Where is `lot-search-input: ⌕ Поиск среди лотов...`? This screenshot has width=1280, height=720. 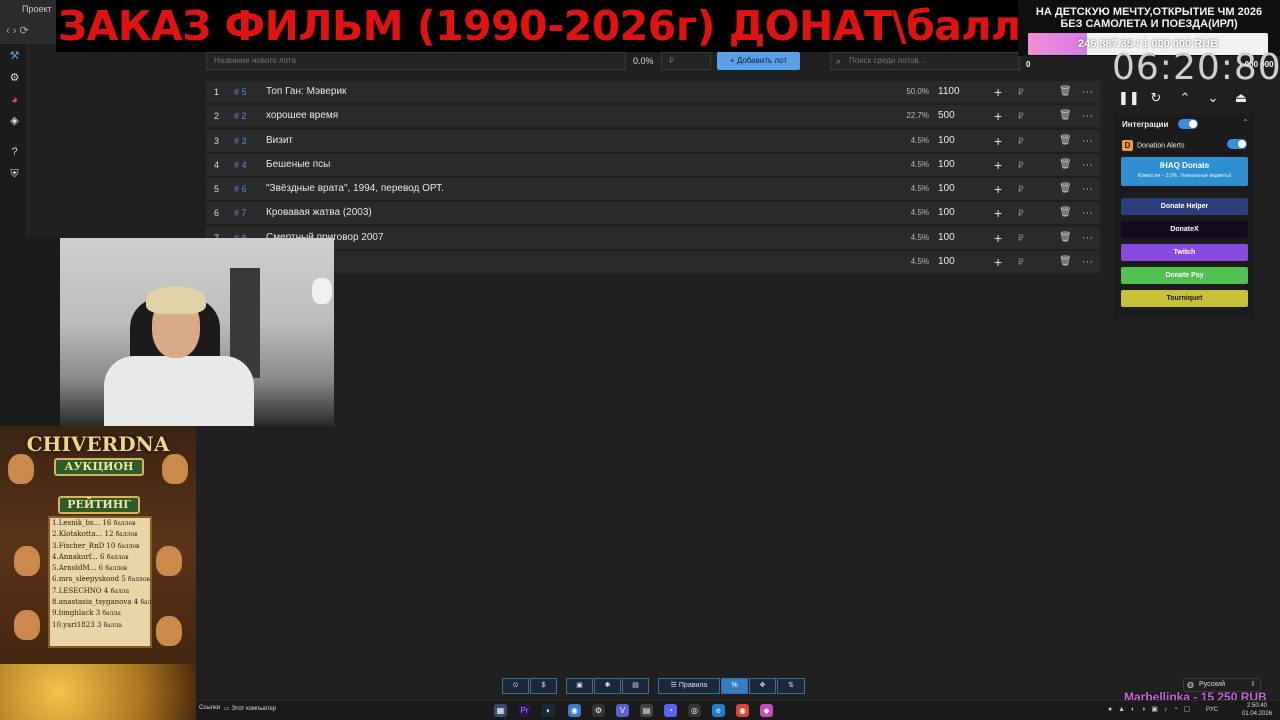
lot-search-input: ⌕ Поиск среди лотов... is located at coordinates (925, 61).